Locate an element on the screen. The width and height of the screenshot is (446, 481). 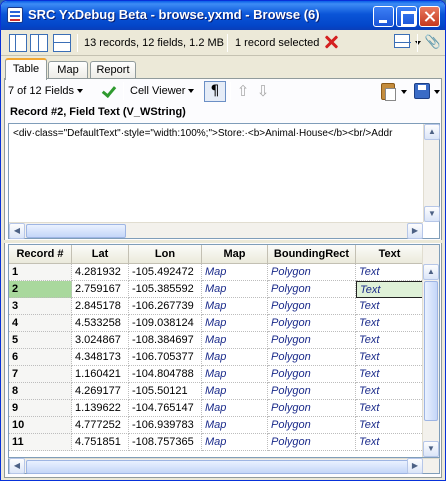
lat-cell: 2.845178 is located at coordinates (100, 306).